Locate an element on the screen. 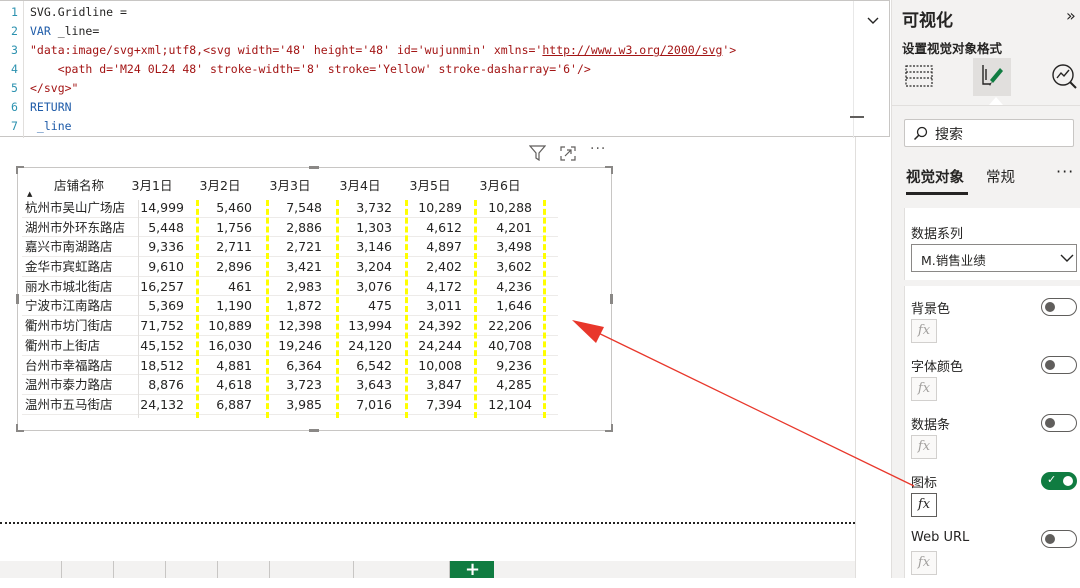 The height and width of the screenshot is (588, 1080). table-row: 金华市宾虹路店 9,610 2,896 3,421 3,204 2,402 3,602 is located at coordinates (290, 267).